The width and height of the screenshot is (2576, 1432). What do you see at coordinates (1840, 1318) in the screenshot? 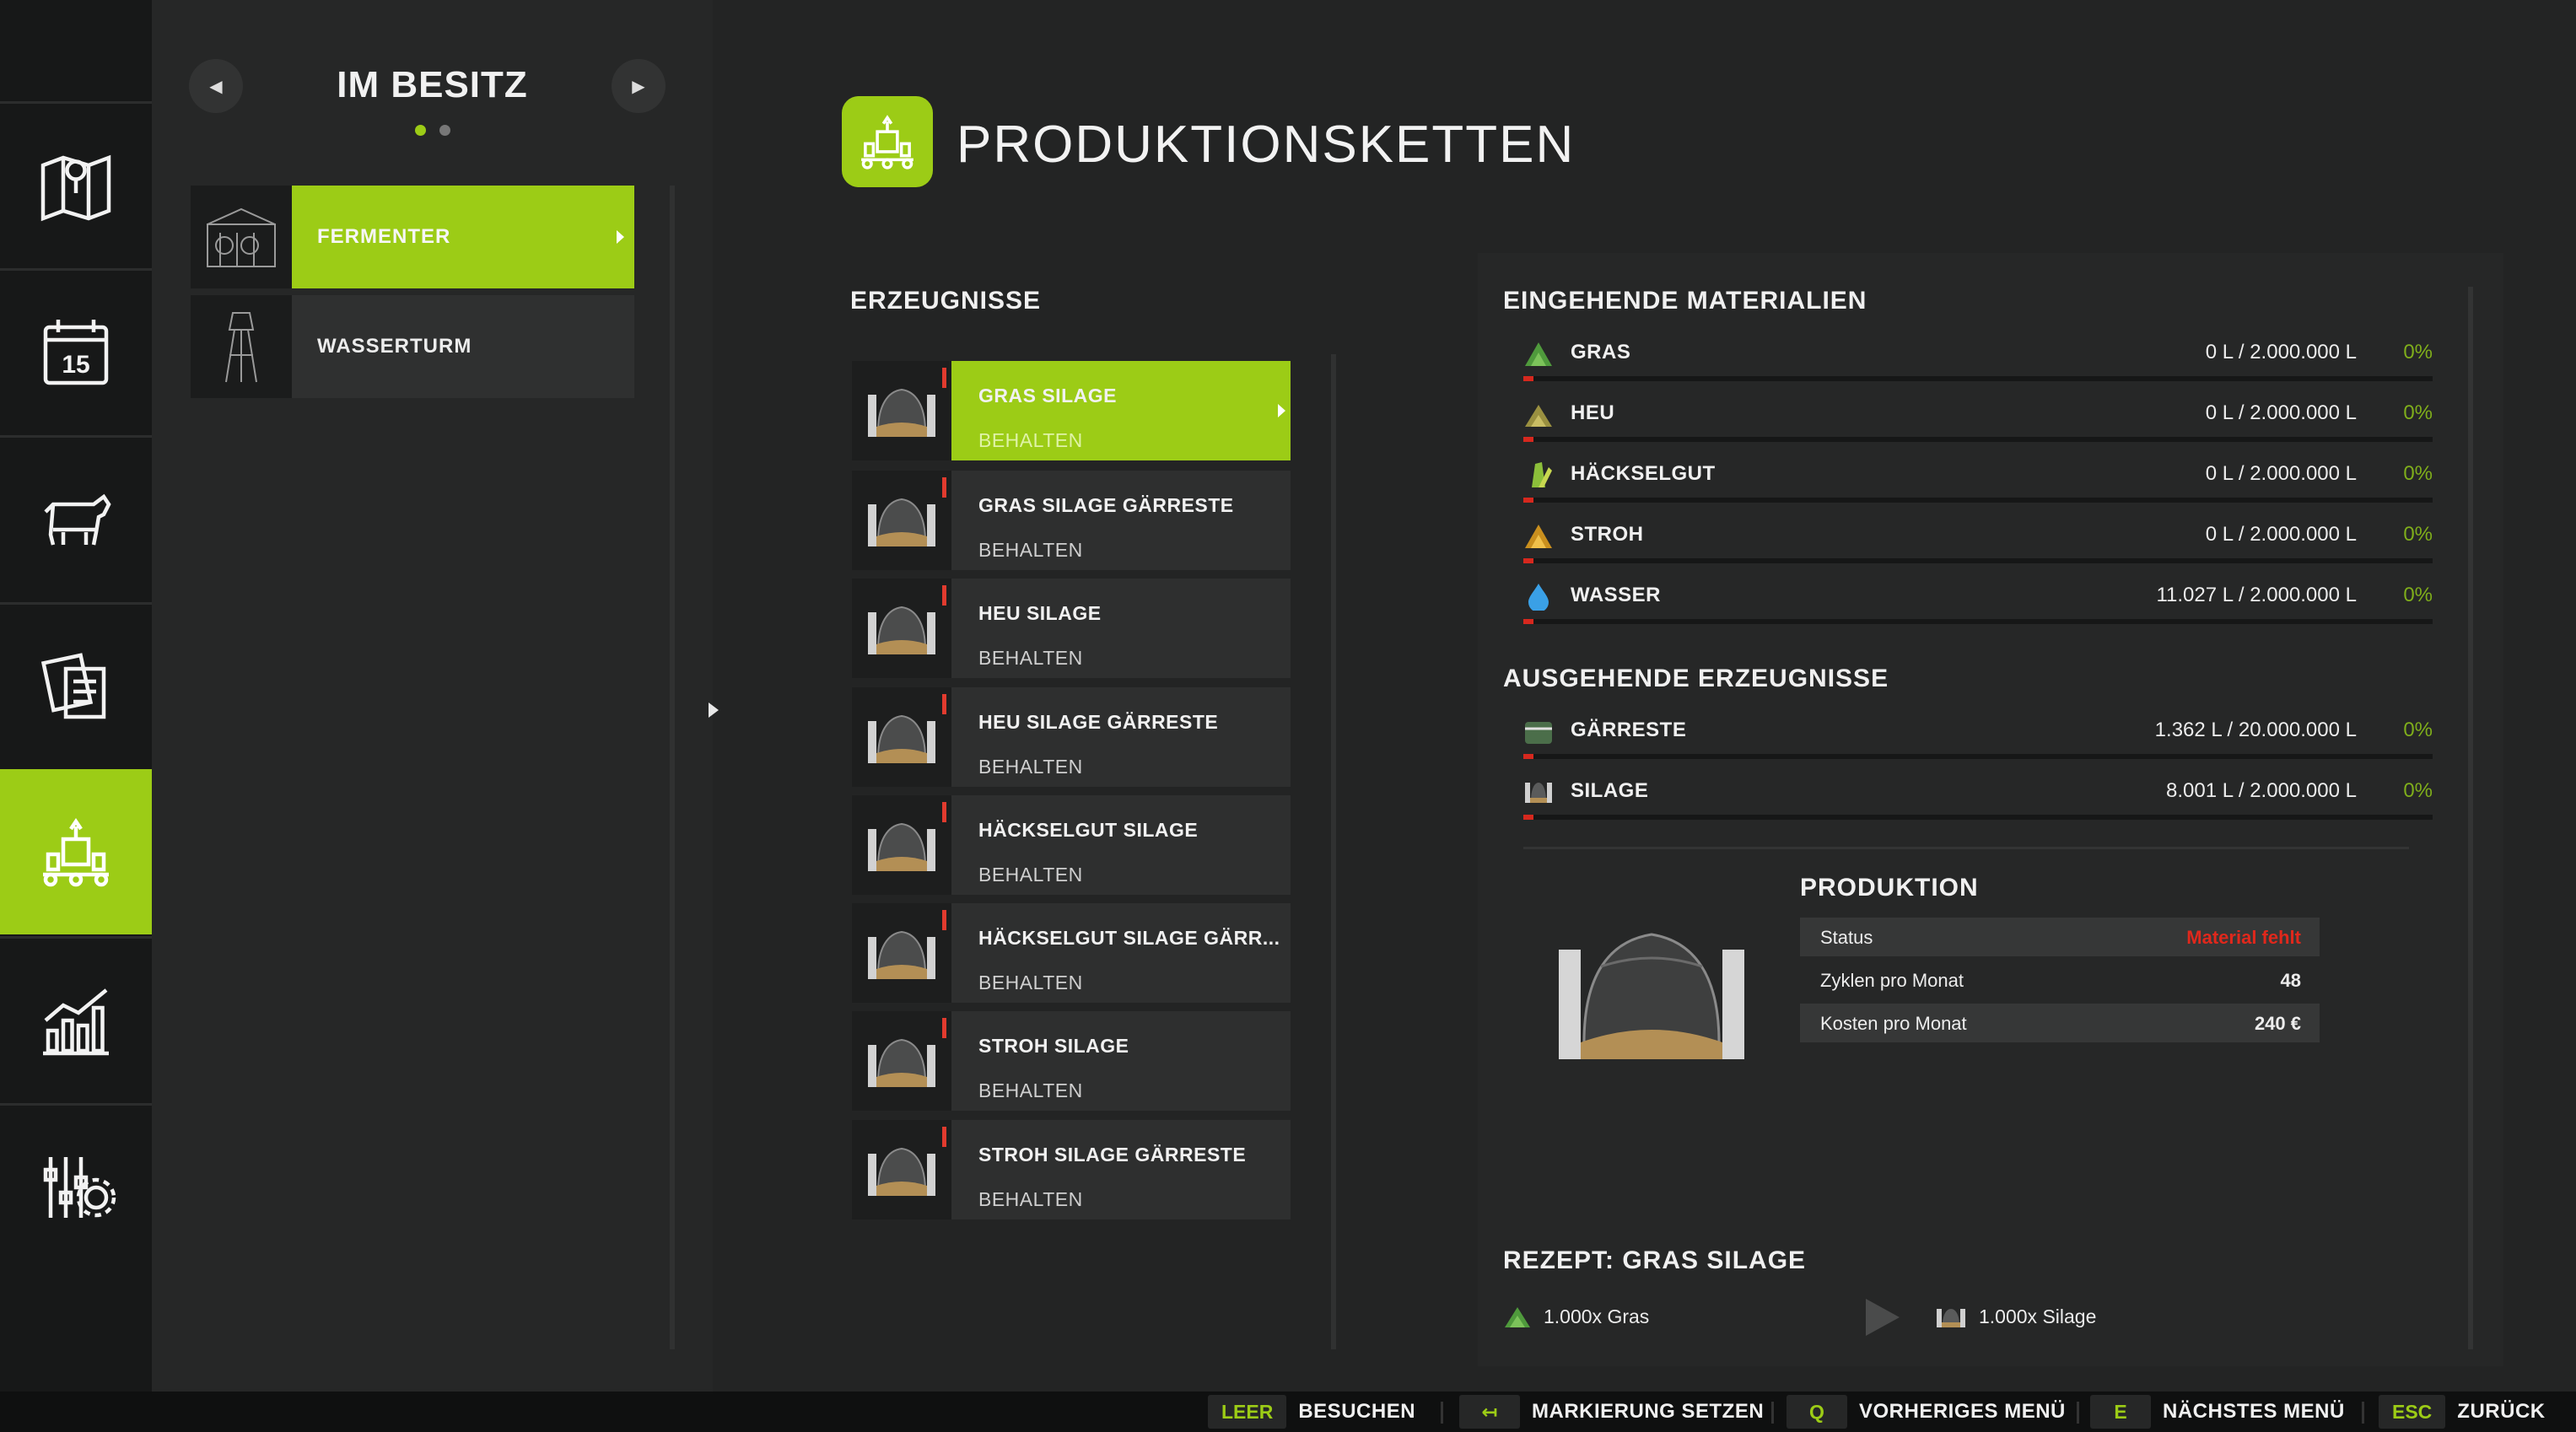
I see `recipe-row: 1.000x Gras 1.000x Silage` at bounding box center [1840, 1318].